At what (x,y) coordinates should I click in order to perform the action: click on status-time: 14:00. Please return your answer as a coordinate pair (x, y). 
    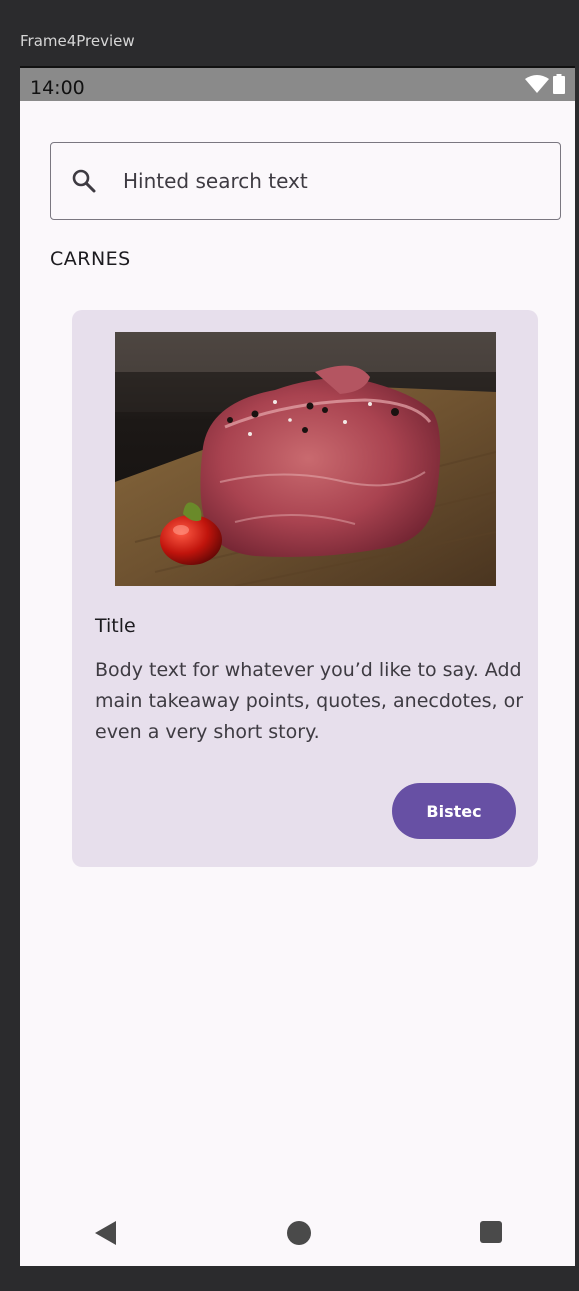
    Looking at the image, I should click on (57, 88).